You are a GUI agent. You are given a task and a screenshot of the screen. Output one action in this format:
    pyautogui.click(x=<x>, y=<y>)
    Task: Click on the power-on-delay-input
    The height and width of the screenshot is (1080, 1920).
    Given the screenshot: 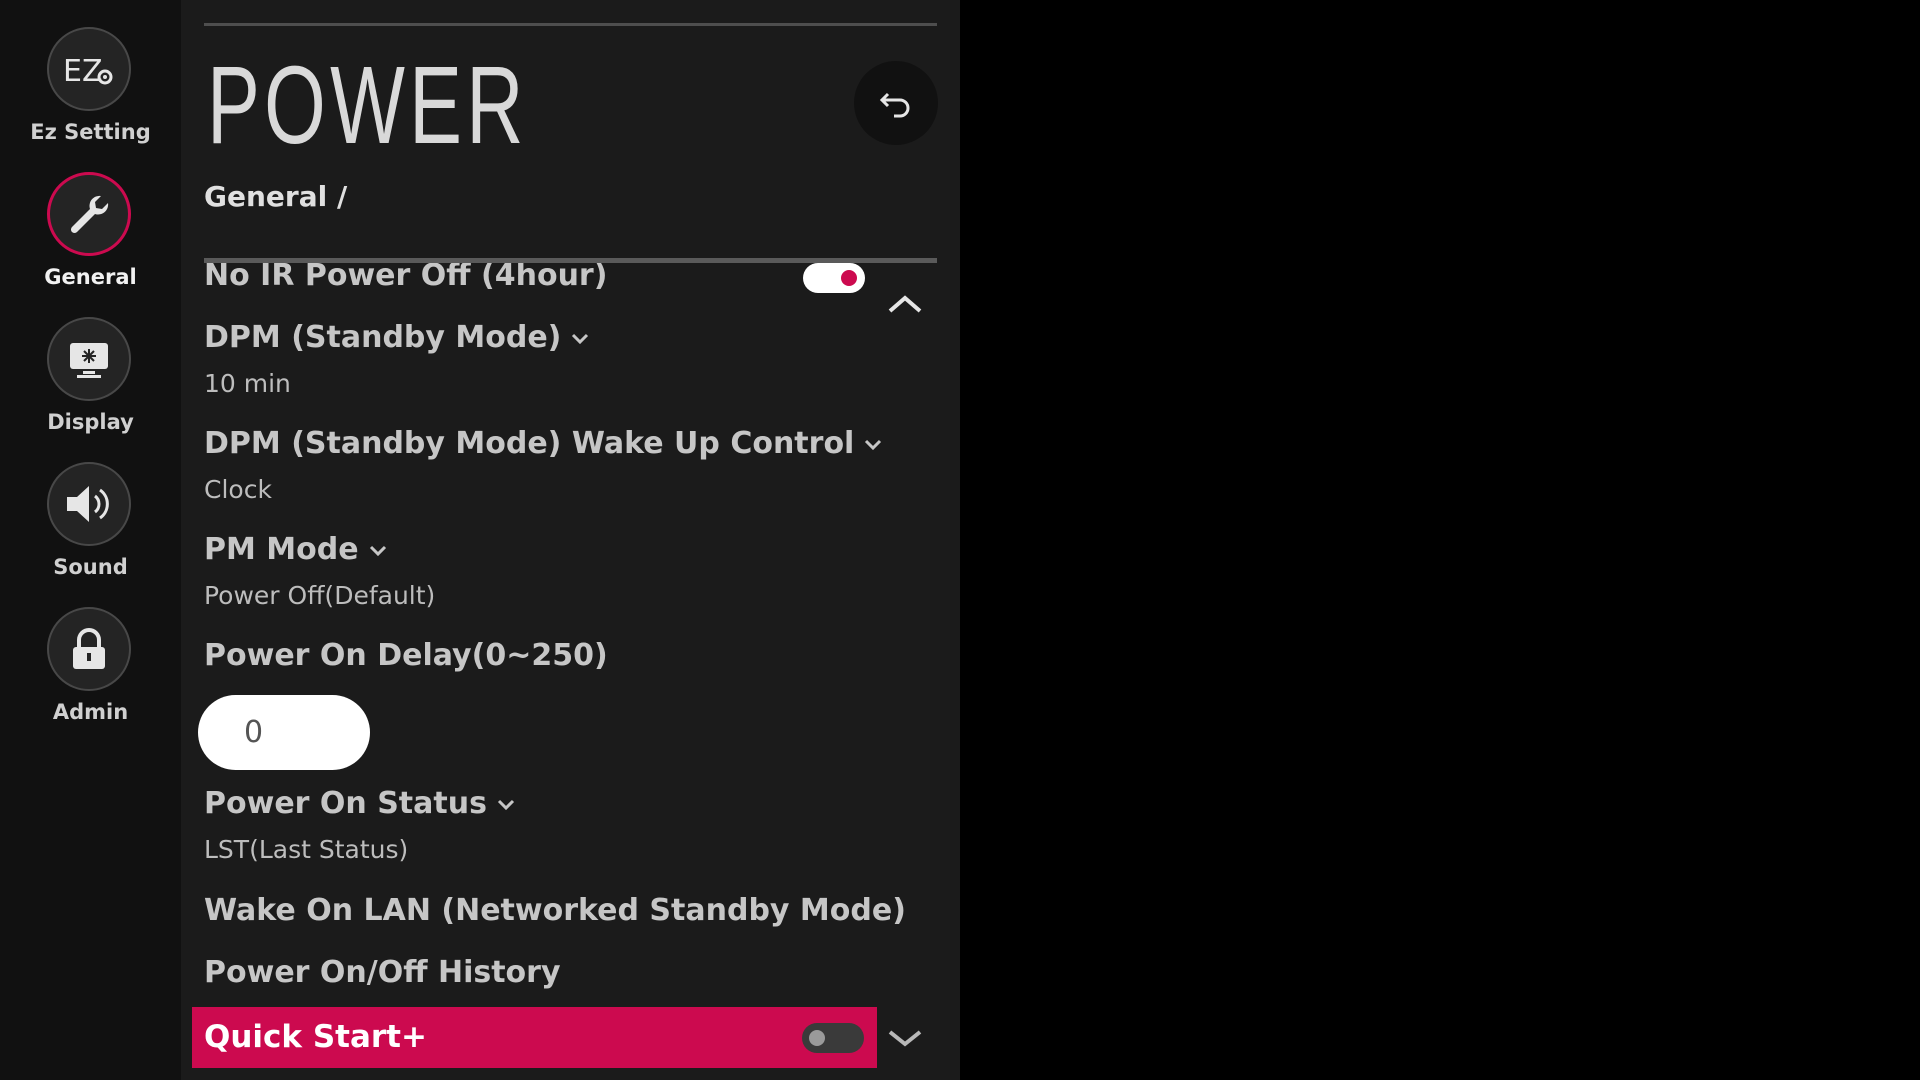 What is the action you would take?
    pyautogui.click(x=284, y=732)
    